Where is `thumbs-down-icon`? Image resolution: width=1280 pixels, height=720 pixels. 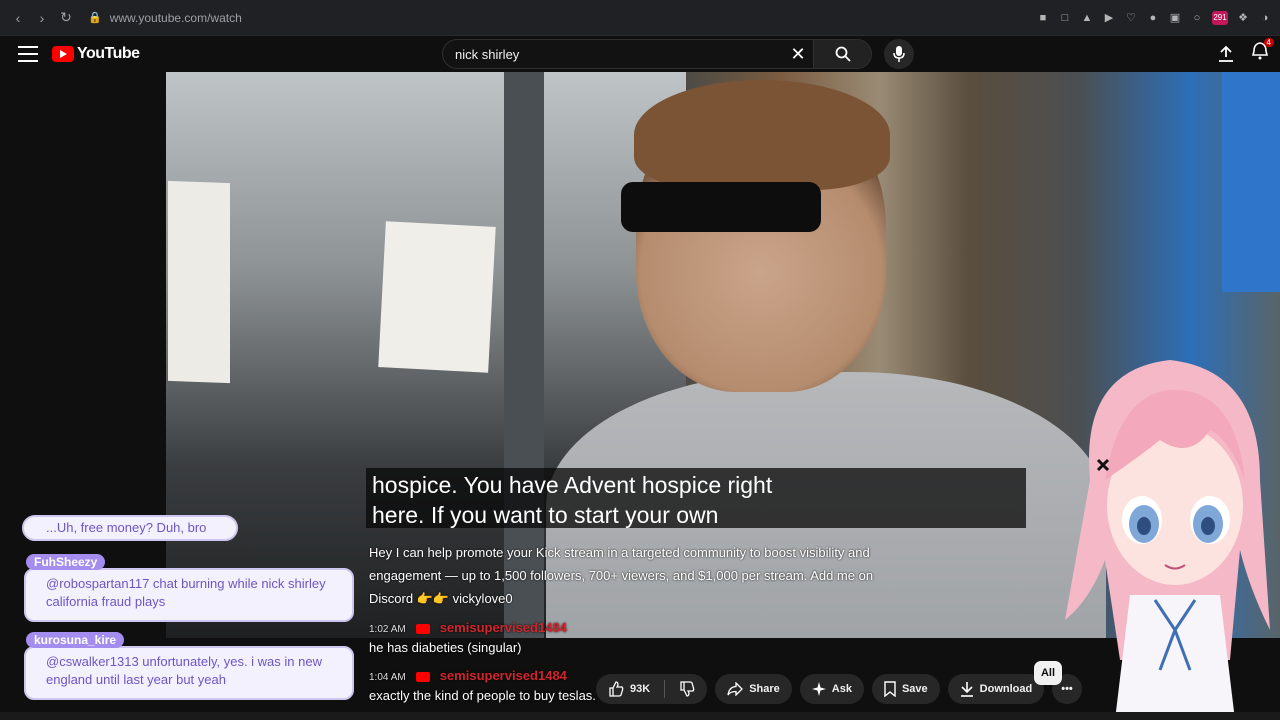
thumbs-down-icon is located at coordinates (687, 689).